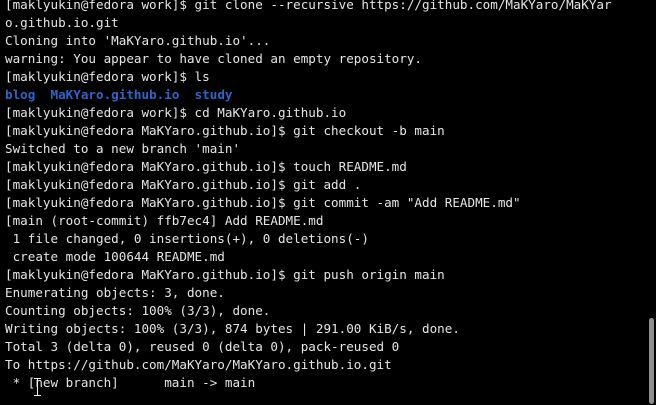 The image size is (656, 405). Describe the element at coordinates (650, 202) in the screenshot. I see `scrollbar` at that location.